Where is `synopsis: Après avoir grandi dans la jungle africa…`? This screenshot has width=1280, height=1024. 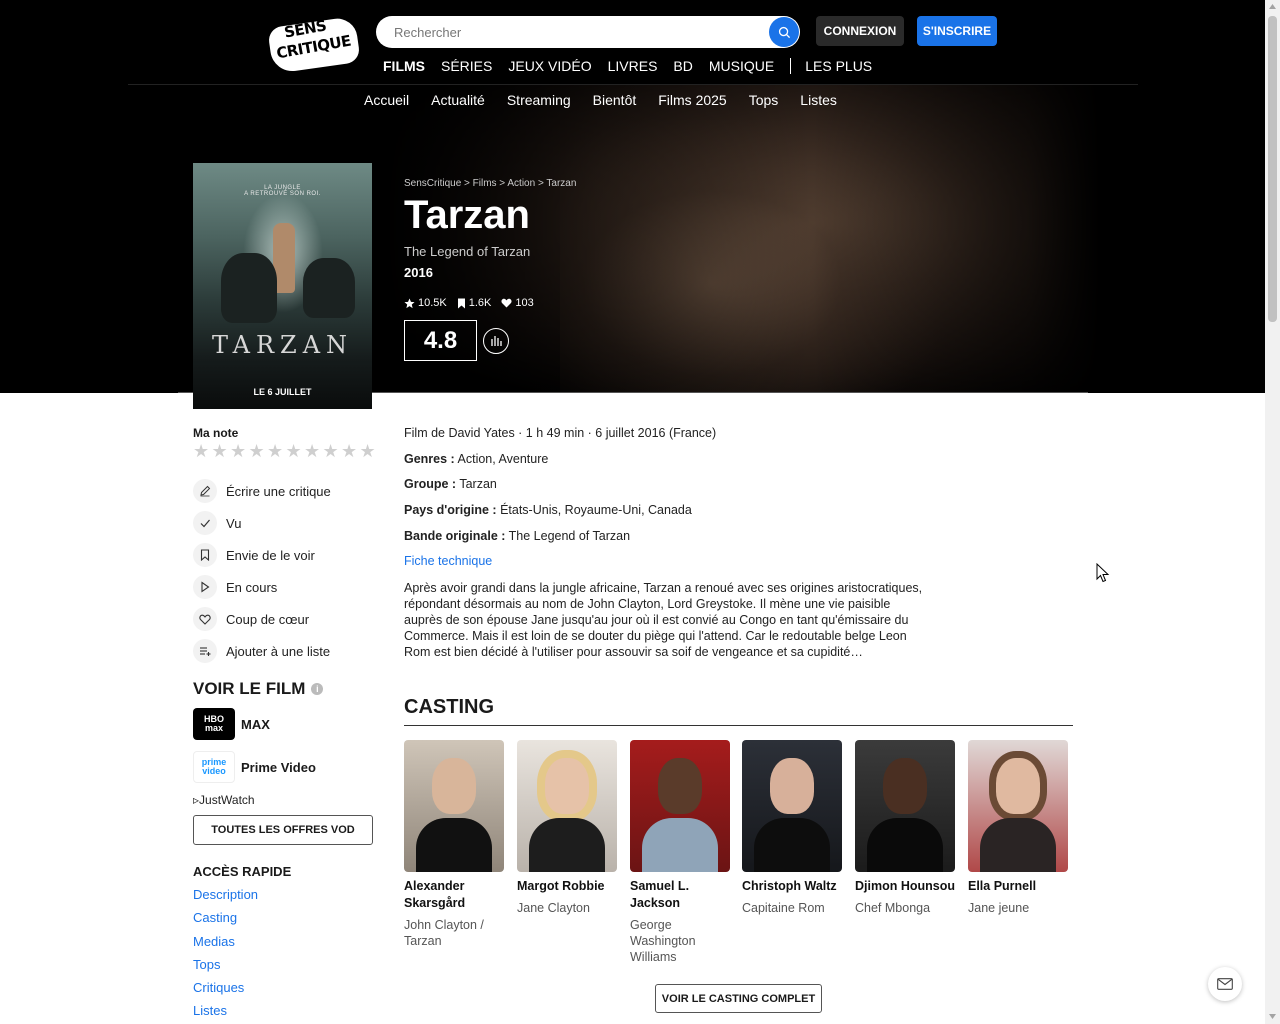 synopsis: Après avoir grandi dans la jungle africa… is located at coordinates (663, 620).